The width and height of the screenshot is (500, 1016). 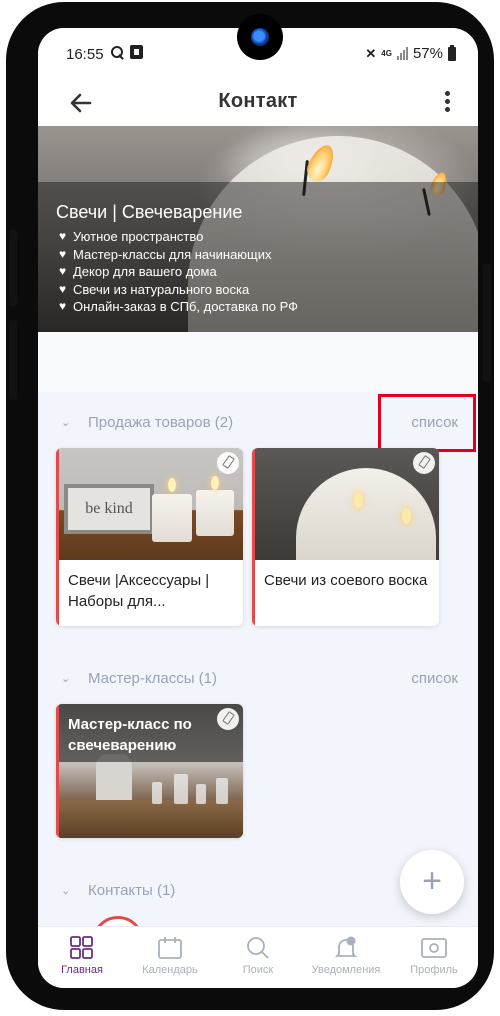 What do you see at coordinates (132, 890) in the screenshot?
I see `section-title: Контакты (1)` at bounding box center [132, 890].